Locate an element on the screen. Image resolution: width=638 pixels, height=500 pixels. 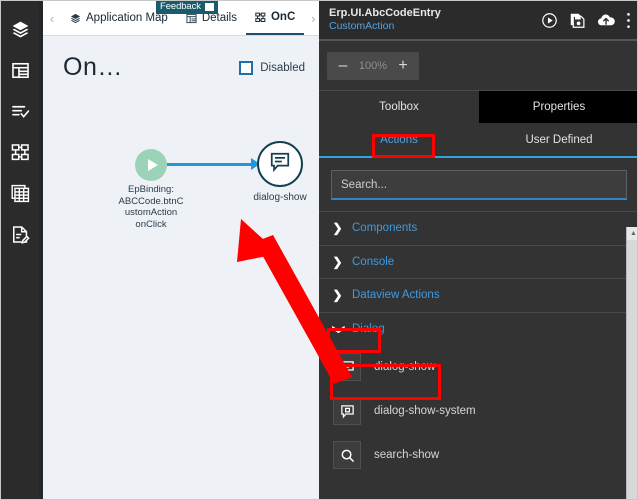
left-icon-rail is located at coordinates (20, 250).